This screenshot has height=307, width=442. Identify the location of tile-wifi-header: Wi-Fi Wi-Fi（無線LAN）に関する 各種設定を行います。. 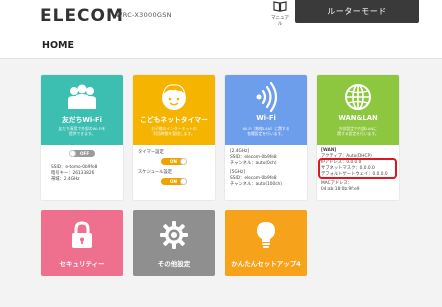
(266, 110).